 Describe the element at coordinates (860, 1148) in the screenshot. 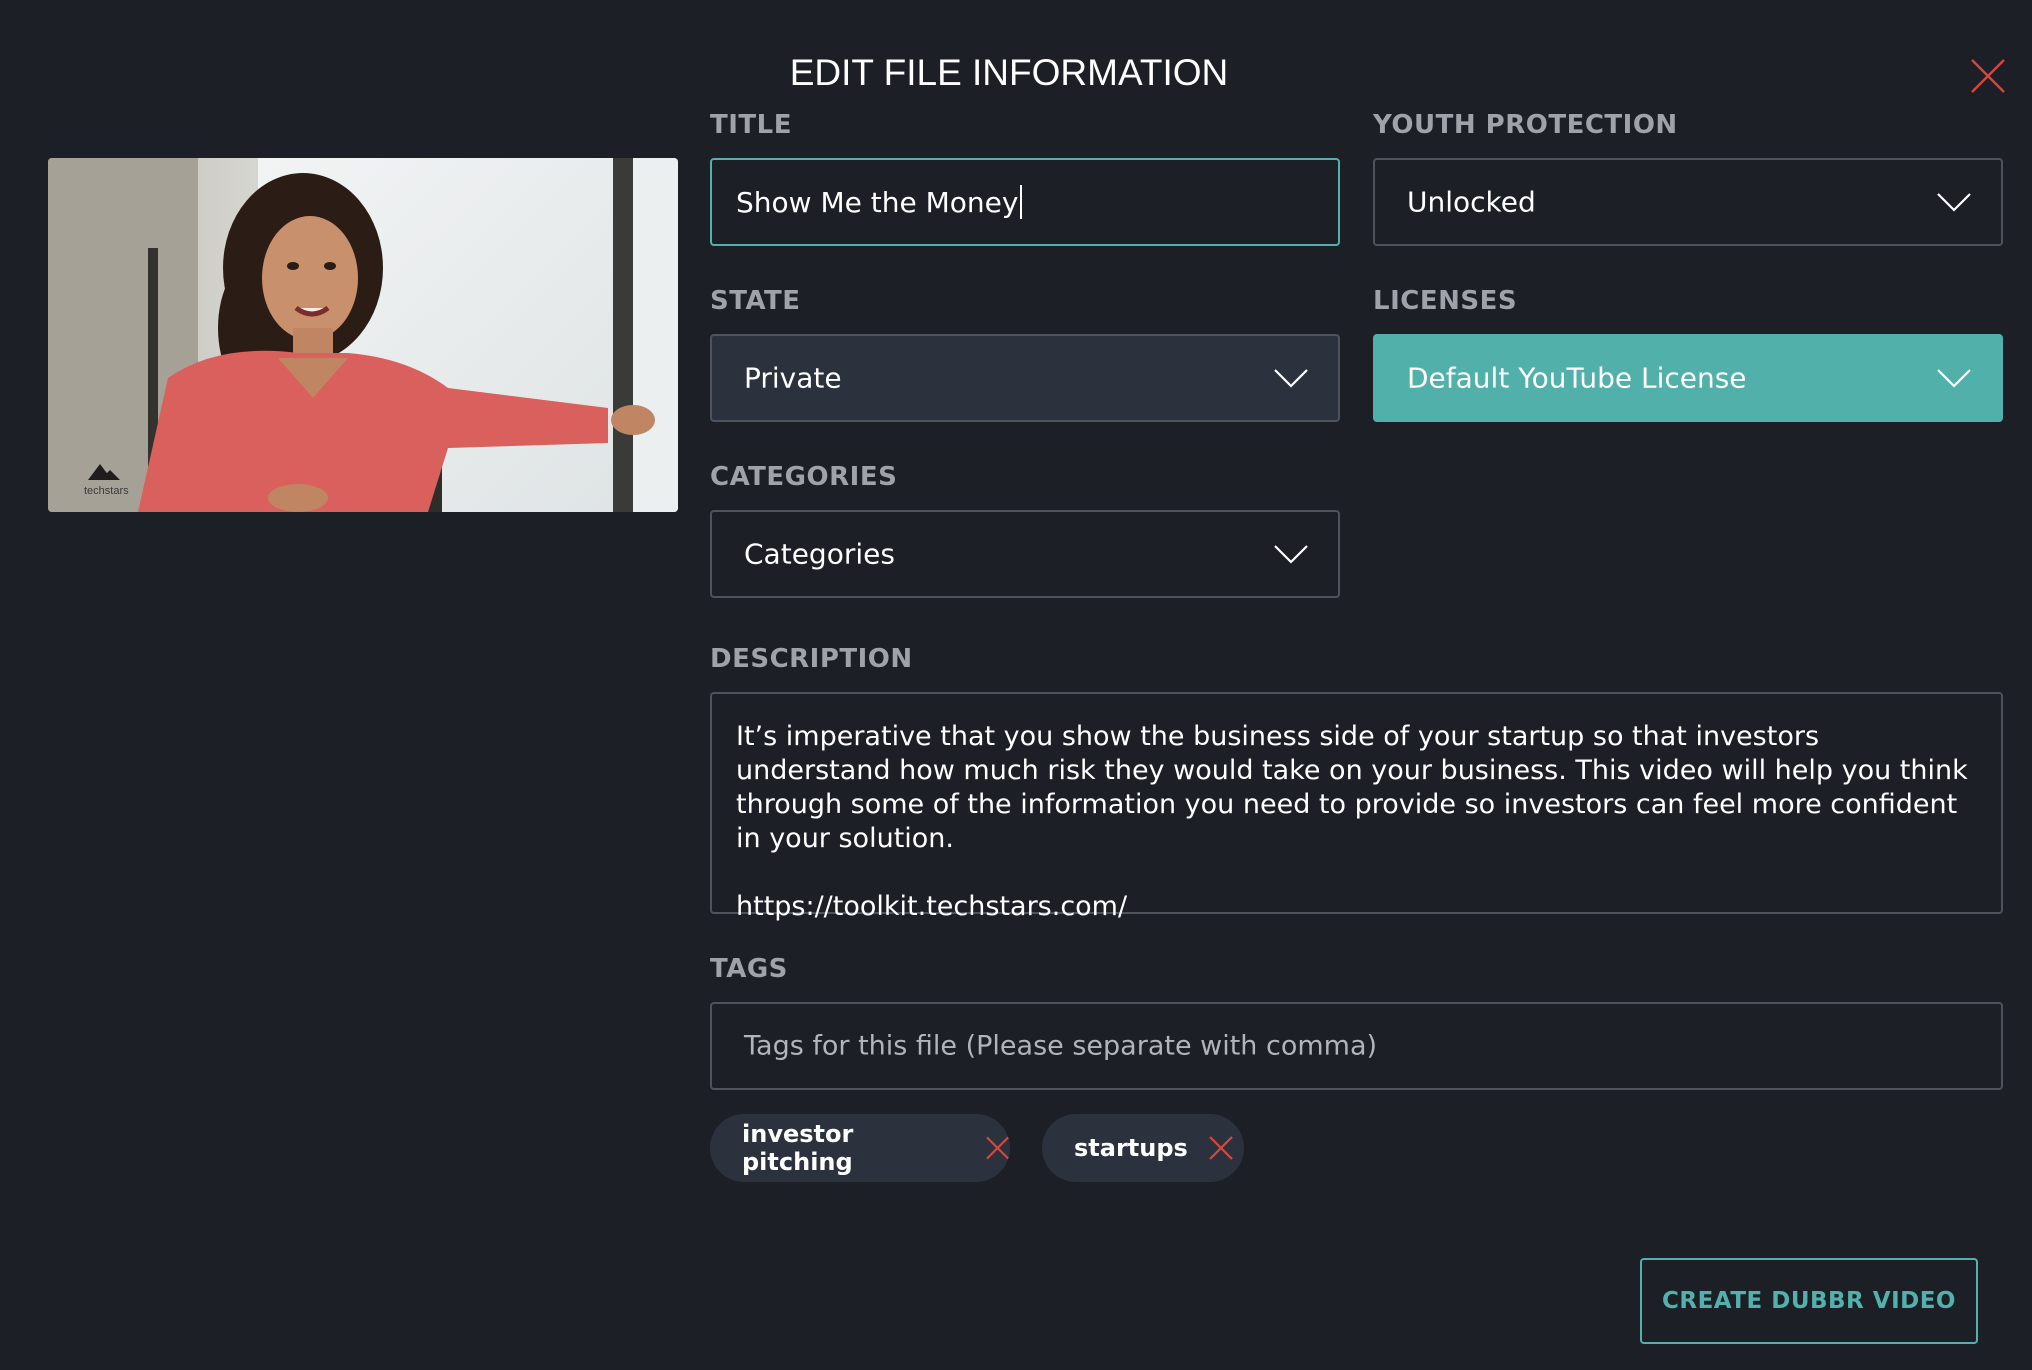

I see `tag-chip: investor pitching` at that location.